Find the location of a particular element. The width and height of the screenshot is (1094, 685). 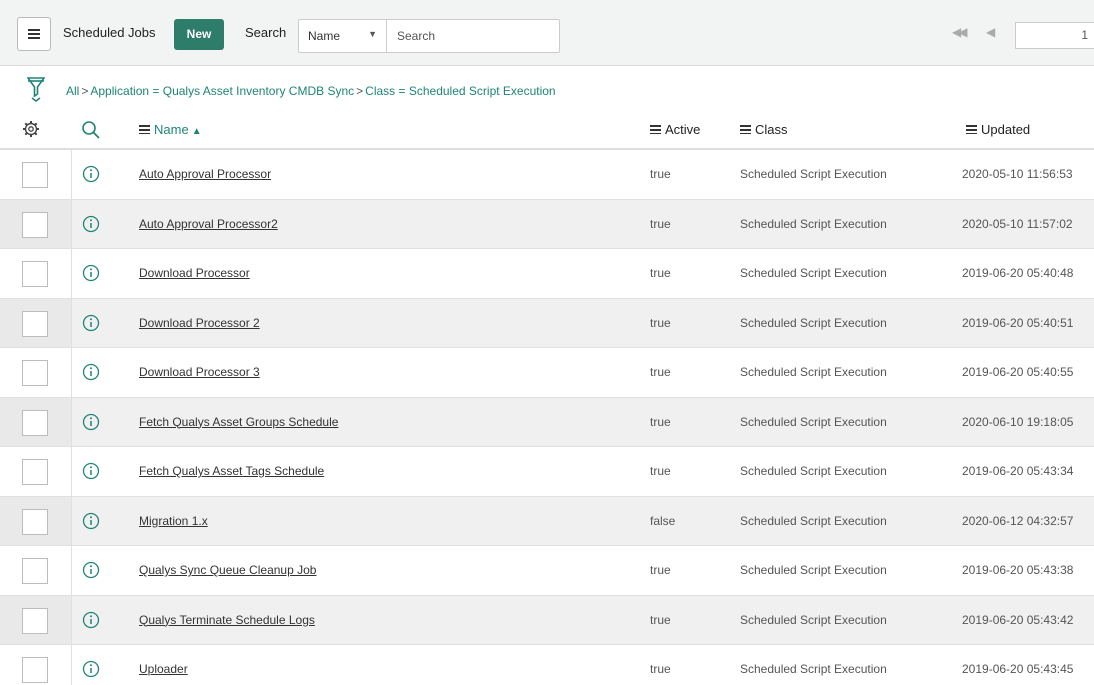

row-name-link: Fetch Qualys Asset Tags Schedule is located at coordinates (231, 471).